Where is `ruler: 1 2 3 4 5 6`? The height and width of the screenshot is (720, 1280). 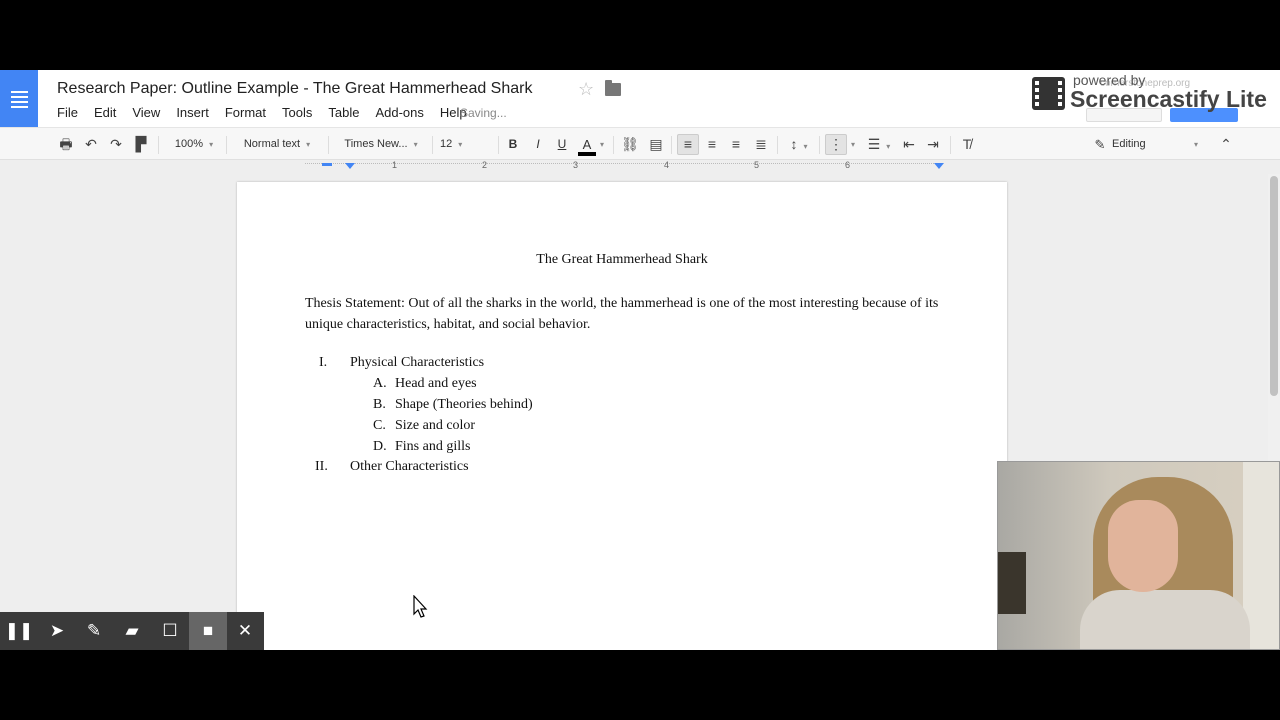
ruler: 1 2 3 4 5 6 is located at coordinates (640, 167).